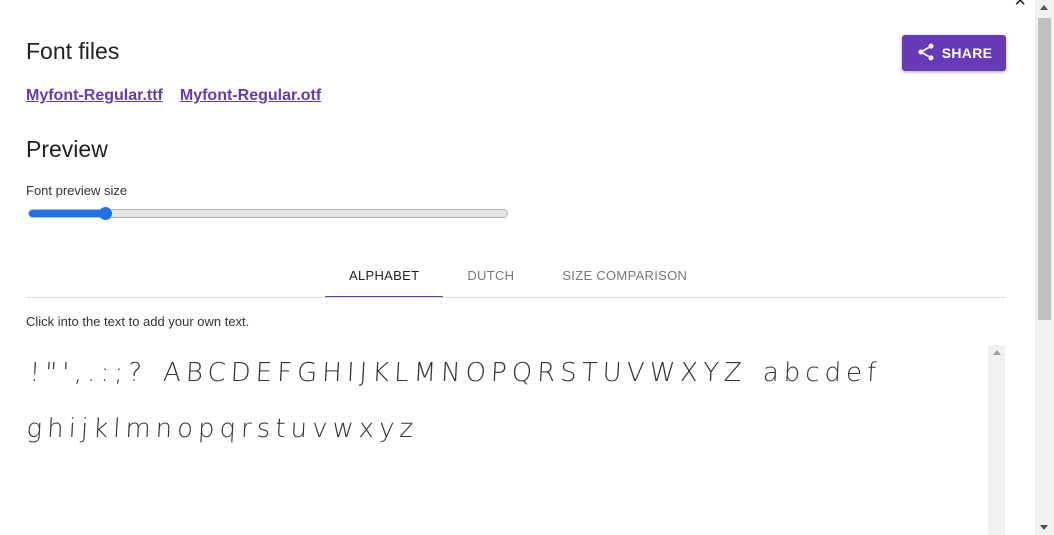  What do you see at coordinates (1044, 169) in the screenshot?
I see `scrollbar-thumb` at bounding box center [1044, 169].